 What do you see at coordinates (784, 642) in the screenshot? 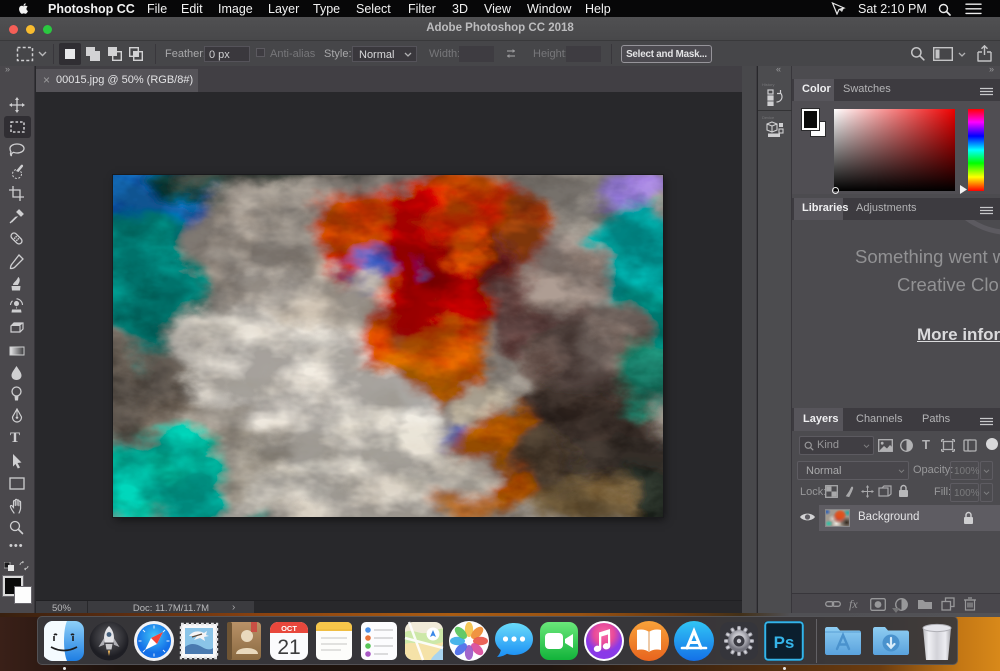
I see `svg-text: Ps` at bounding box center [784, 642].